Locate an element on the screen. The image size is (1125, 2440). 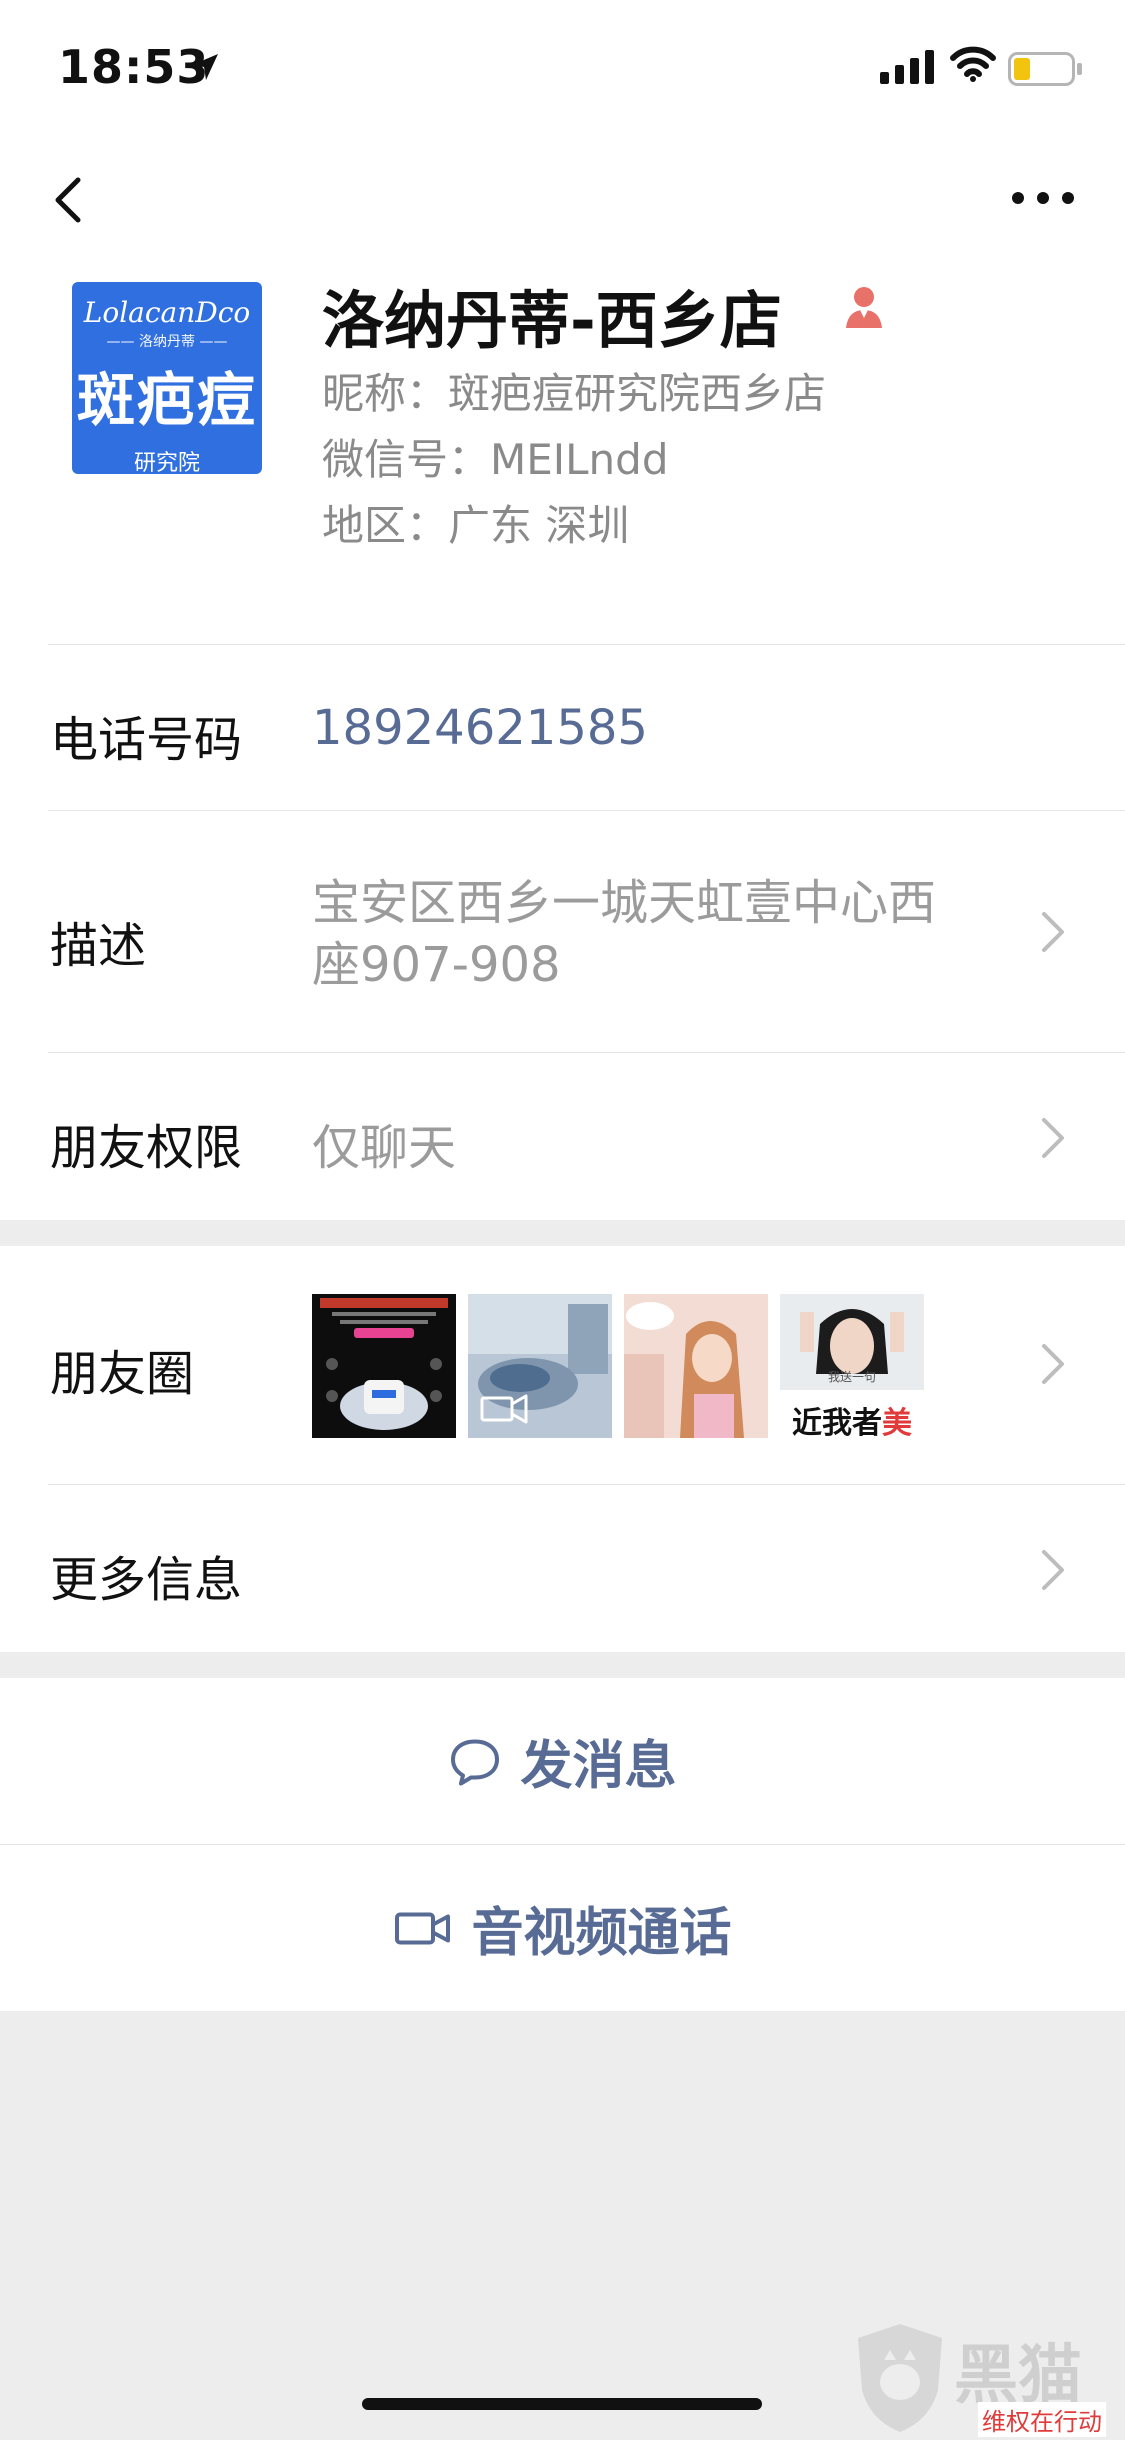
permissions-value: 仅聊天 is located at coordinates (384, 1148).